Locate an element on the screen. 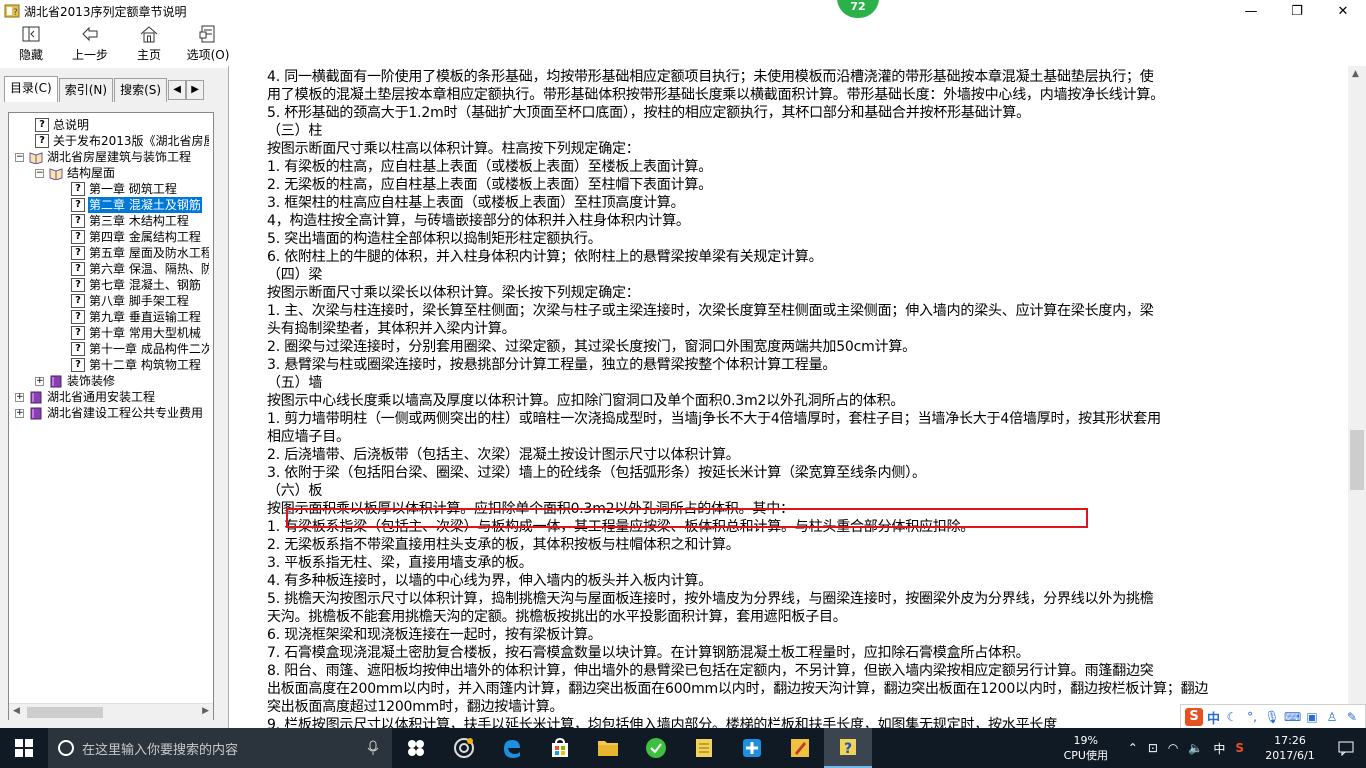  tree-item: ? 第二章 混凝土及钢筋 is located at coordinates (137, 205).